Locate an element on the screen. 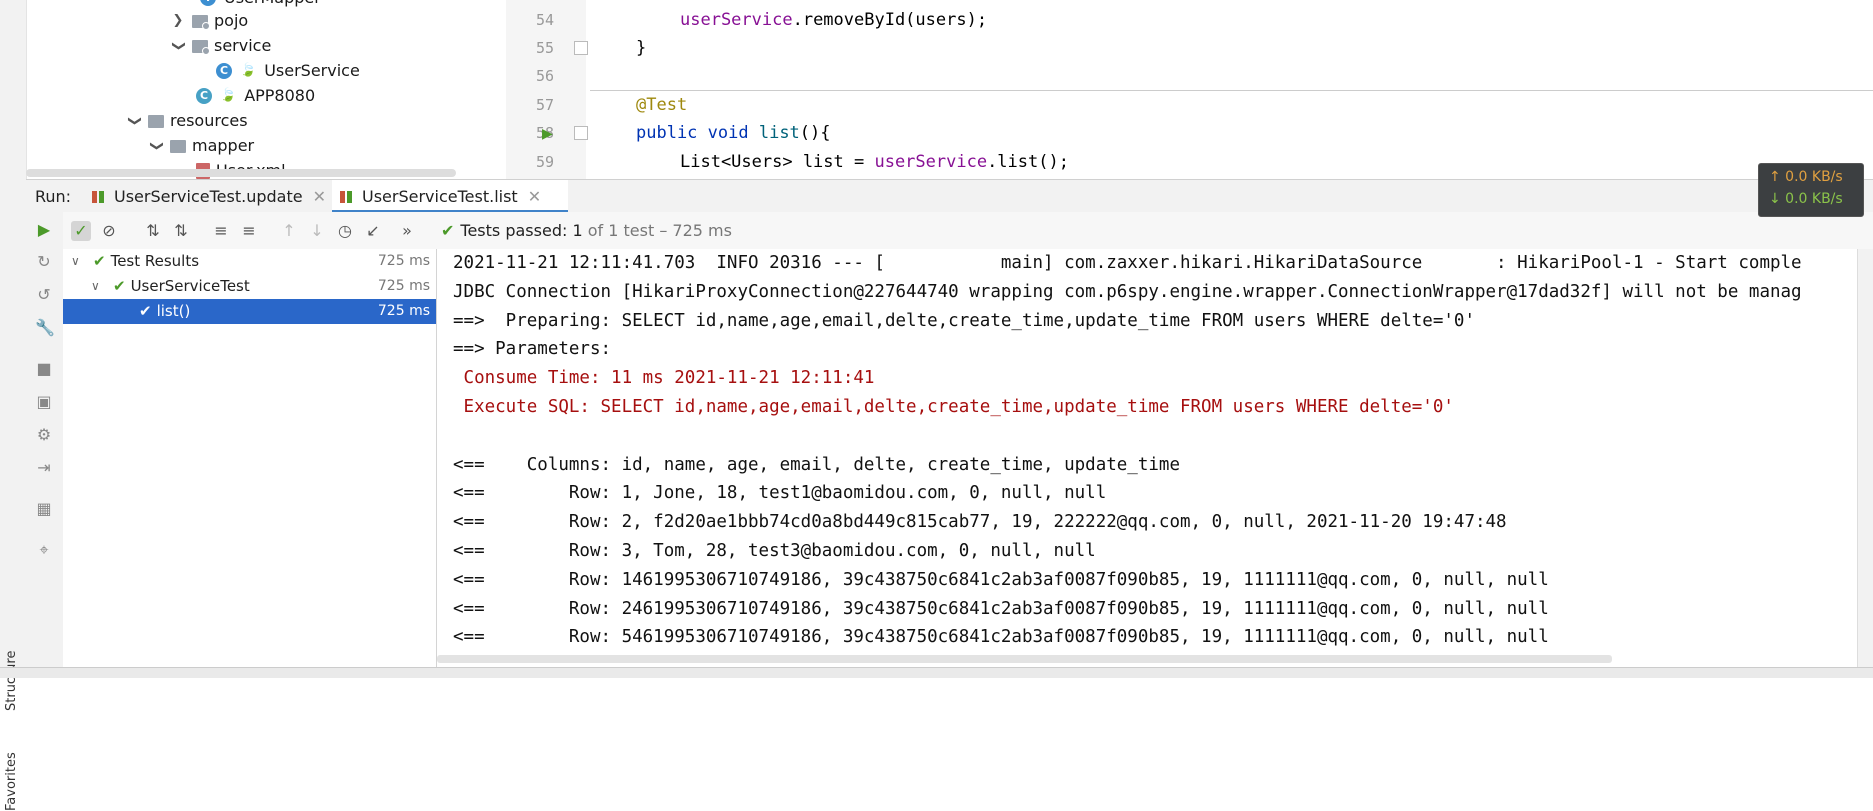 The width and height of the screenshot is (1873, 811). previous-test-icon: ↑ is located at coordinates (289, 231).